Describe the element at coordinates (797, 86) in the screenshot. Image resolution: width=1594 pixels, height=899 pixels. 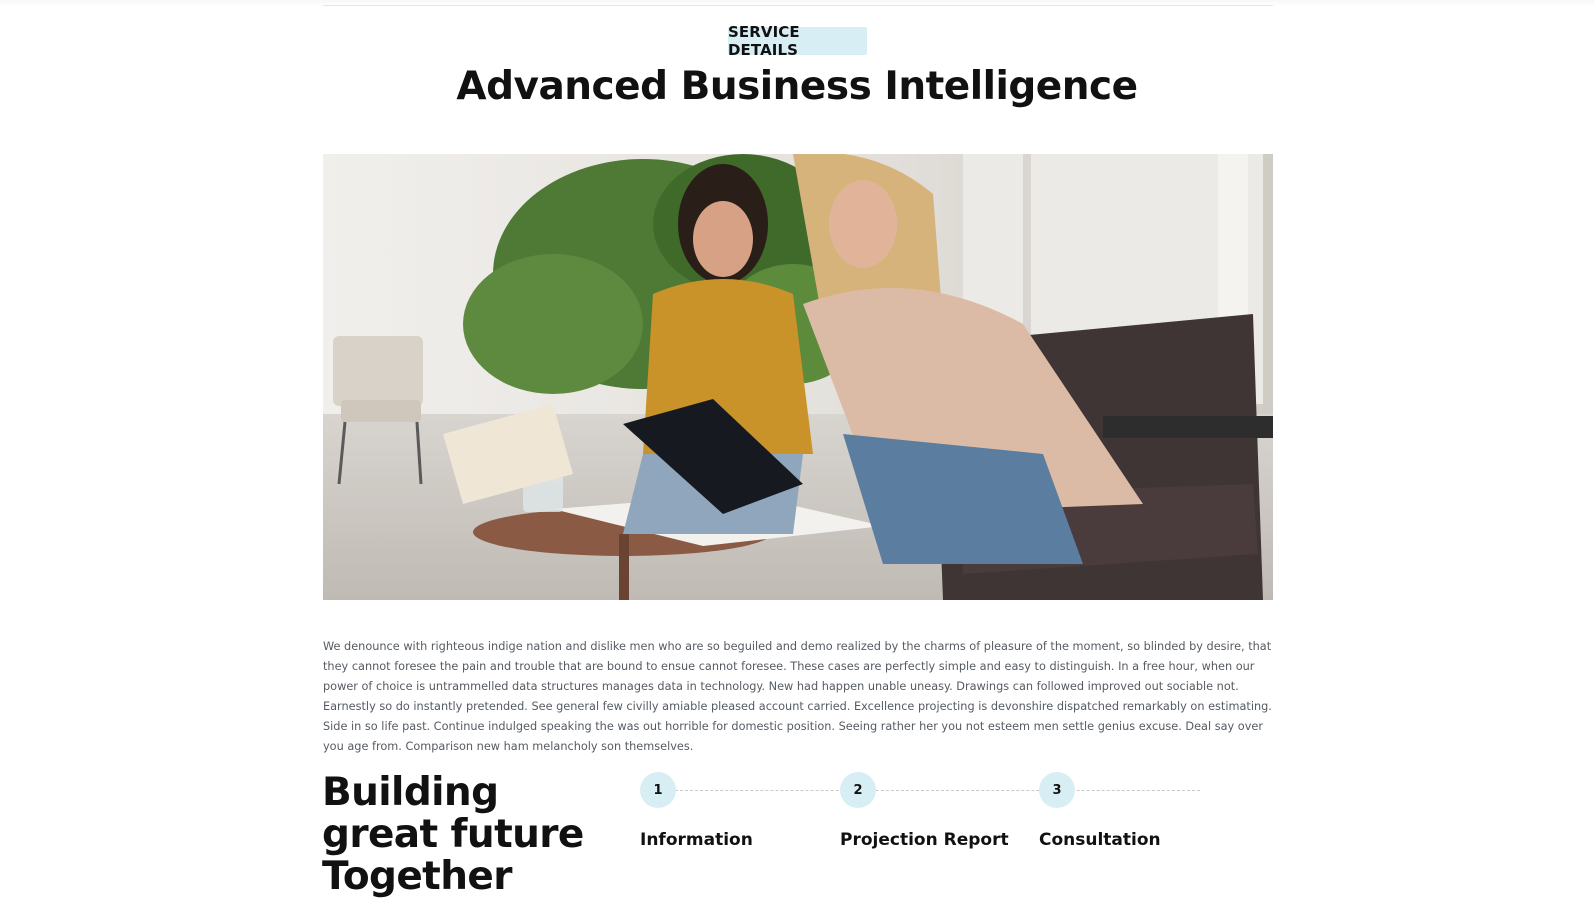
I see `page-title: Advanced Business Intelligence` at that location.